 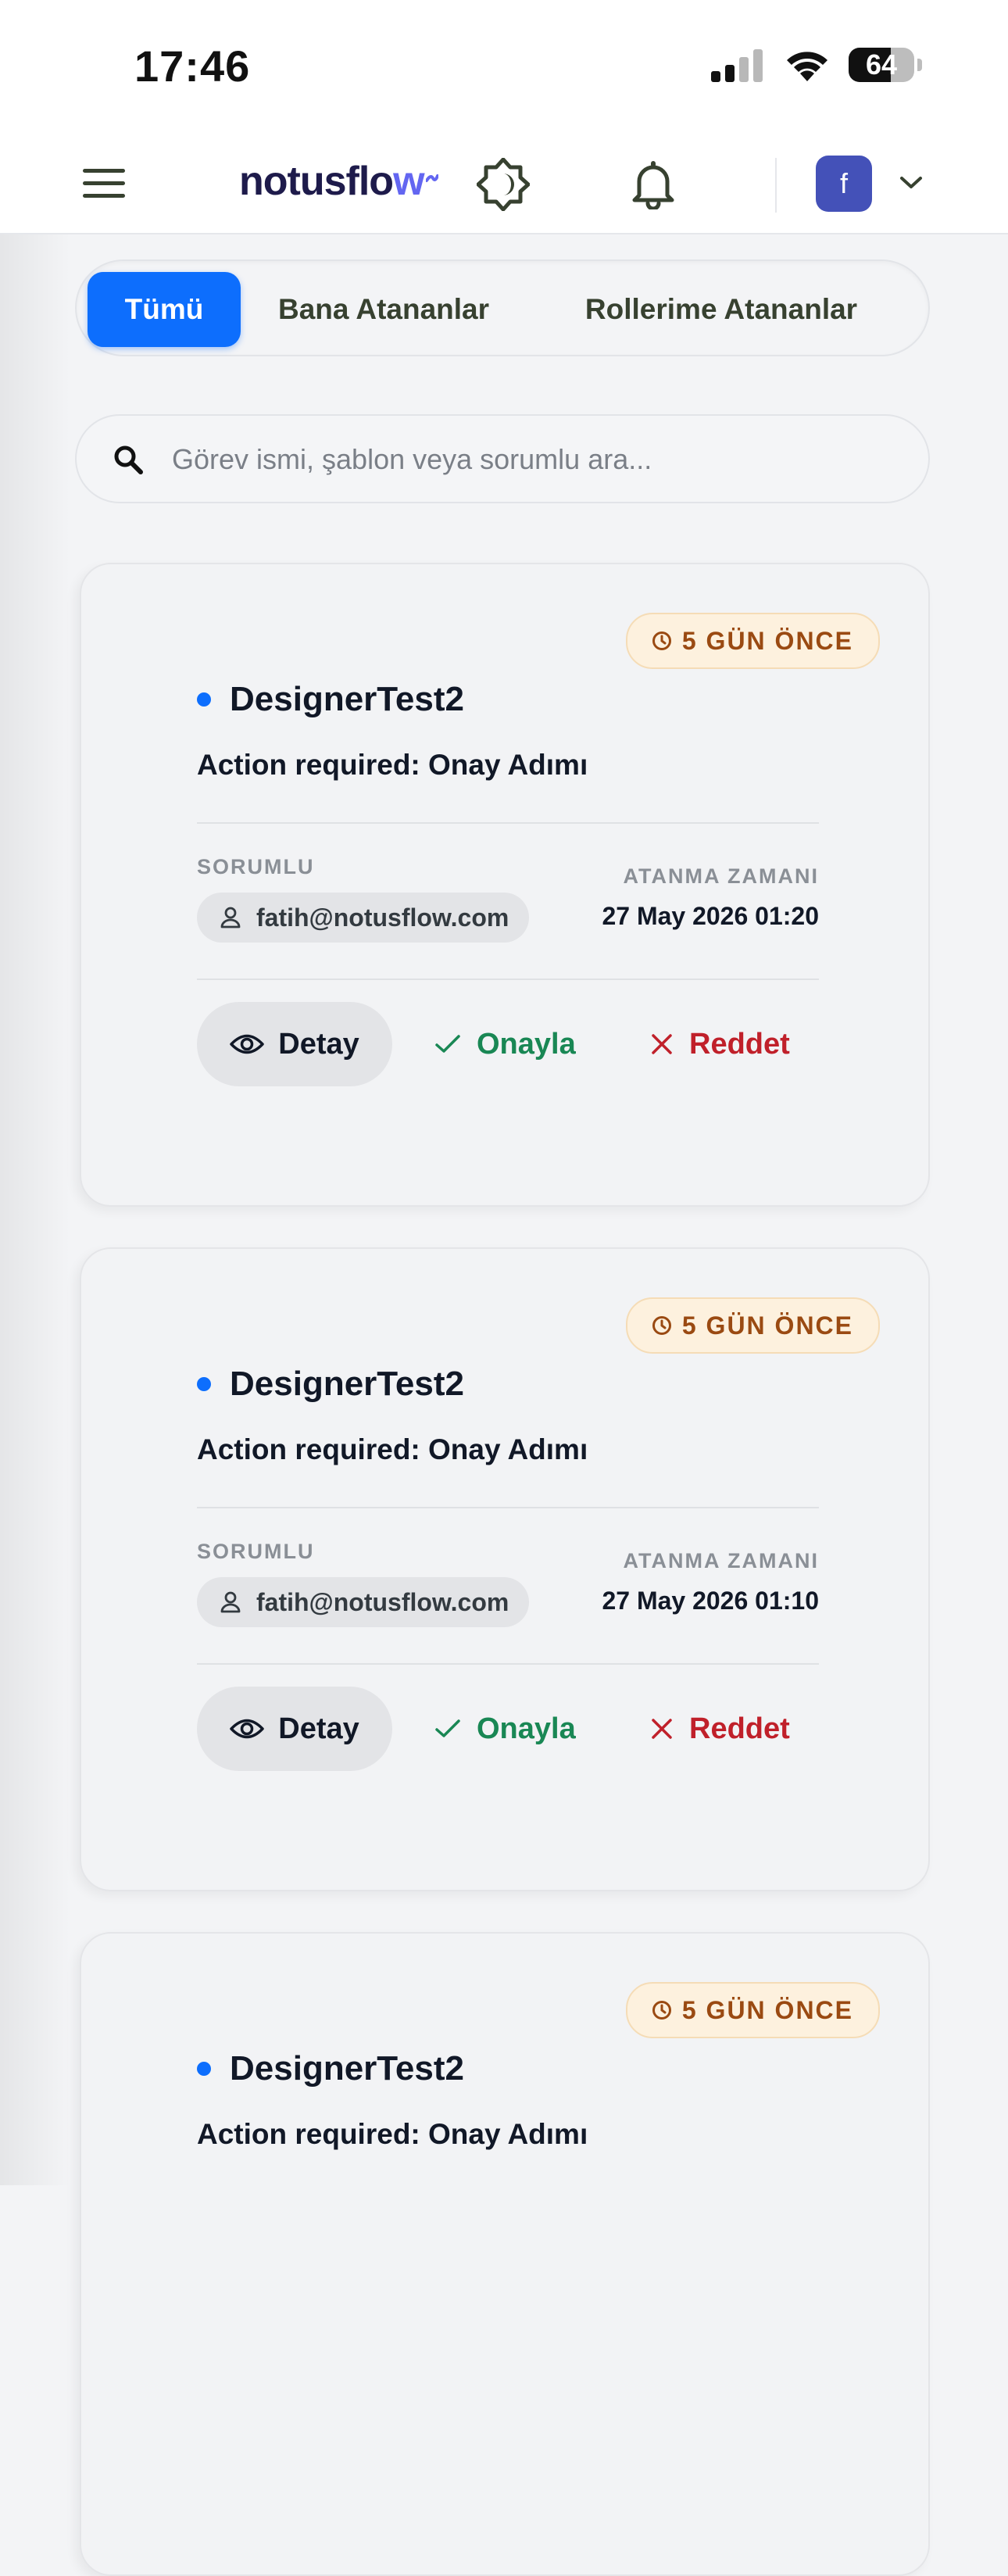 What do you see at coordinates (192, 66) in the screenshot?
I see `status-time: 17:46` at bounding box center [192, 66].